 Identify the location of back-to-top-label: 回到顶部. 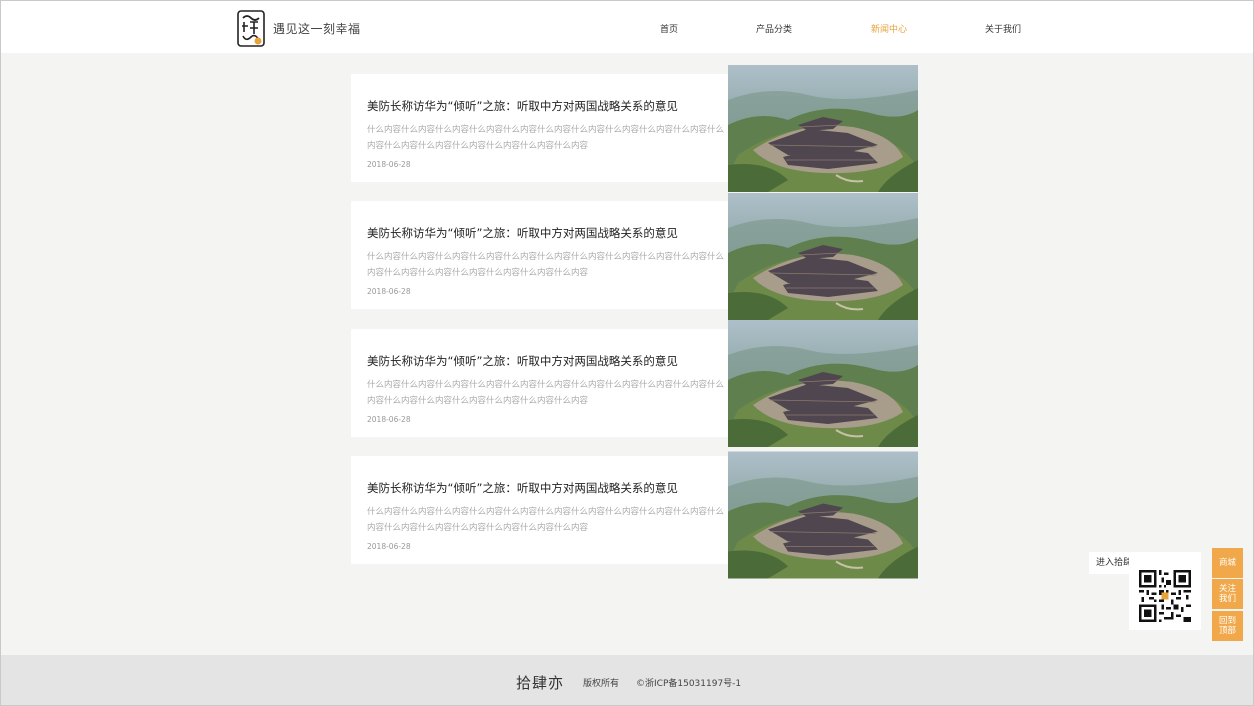
(1227, 626).